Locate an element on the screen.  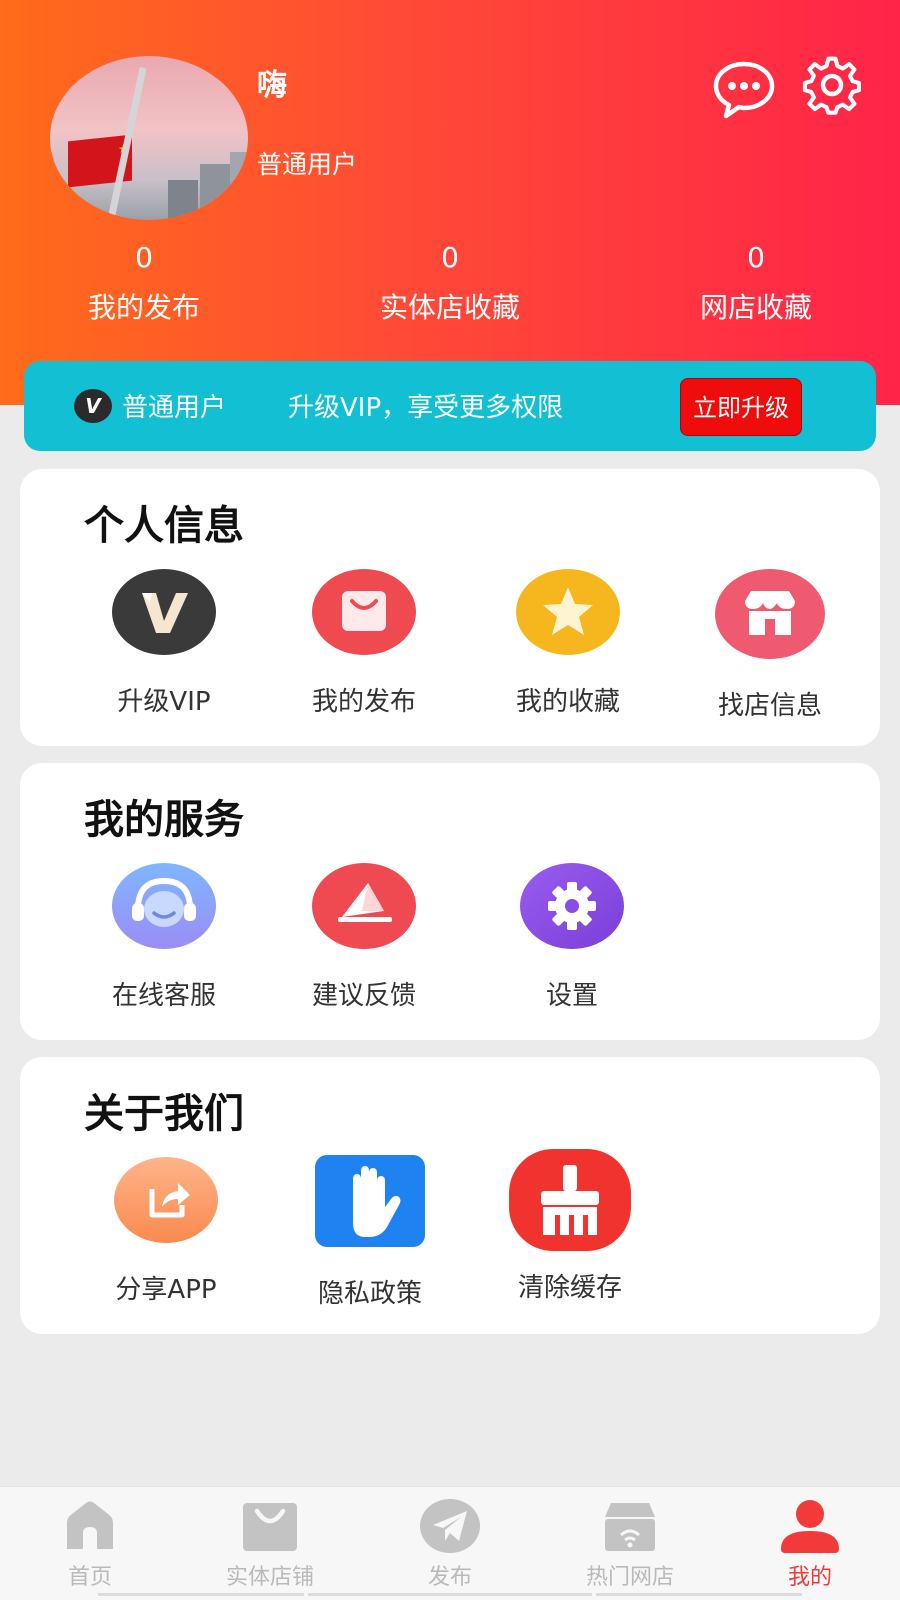
item-label: 清除缓存 is located at coordinates (569, 1288).